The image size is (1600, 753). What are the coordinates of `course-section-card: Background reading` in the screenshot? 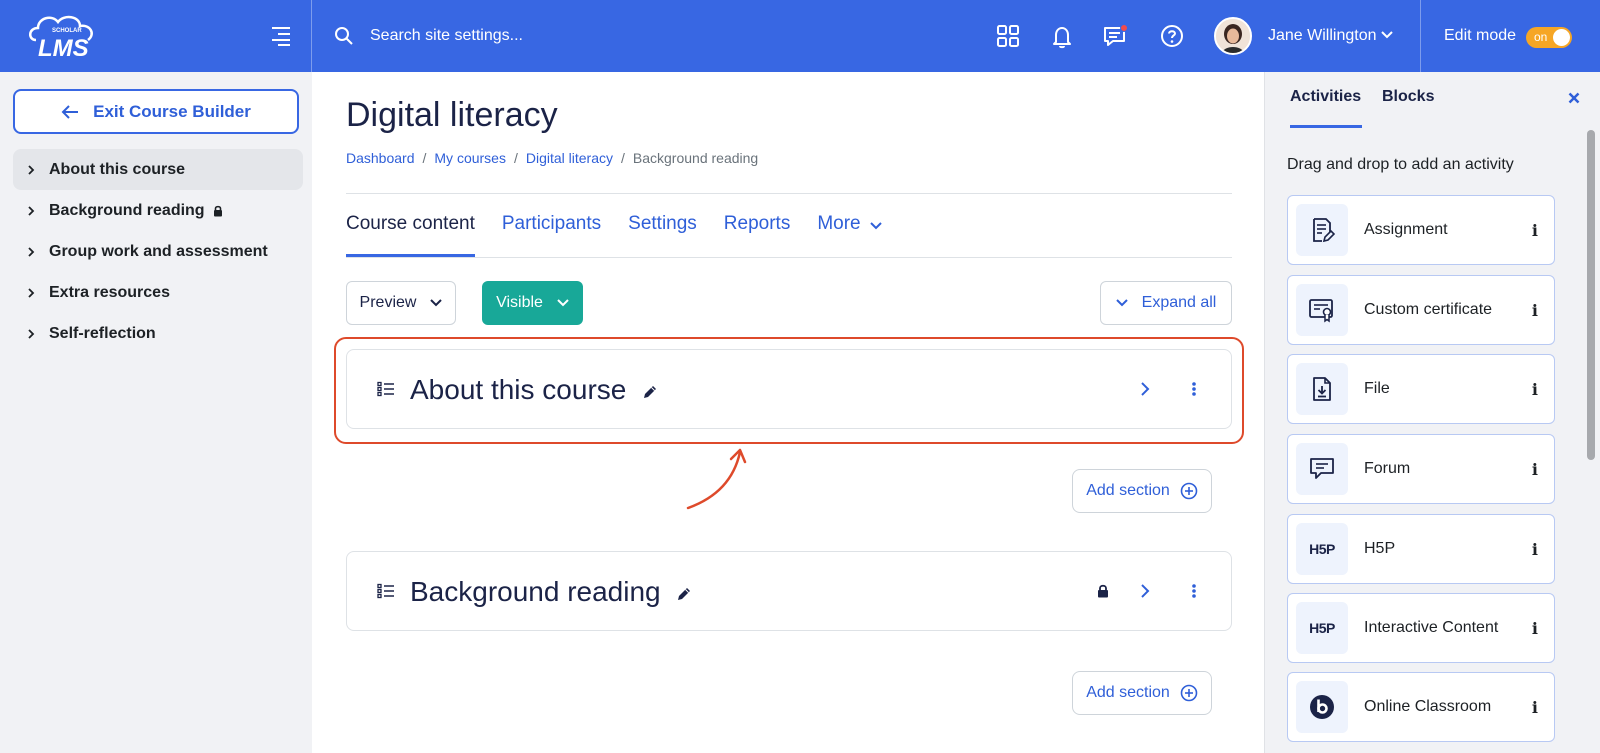 It's located at (789, 591).